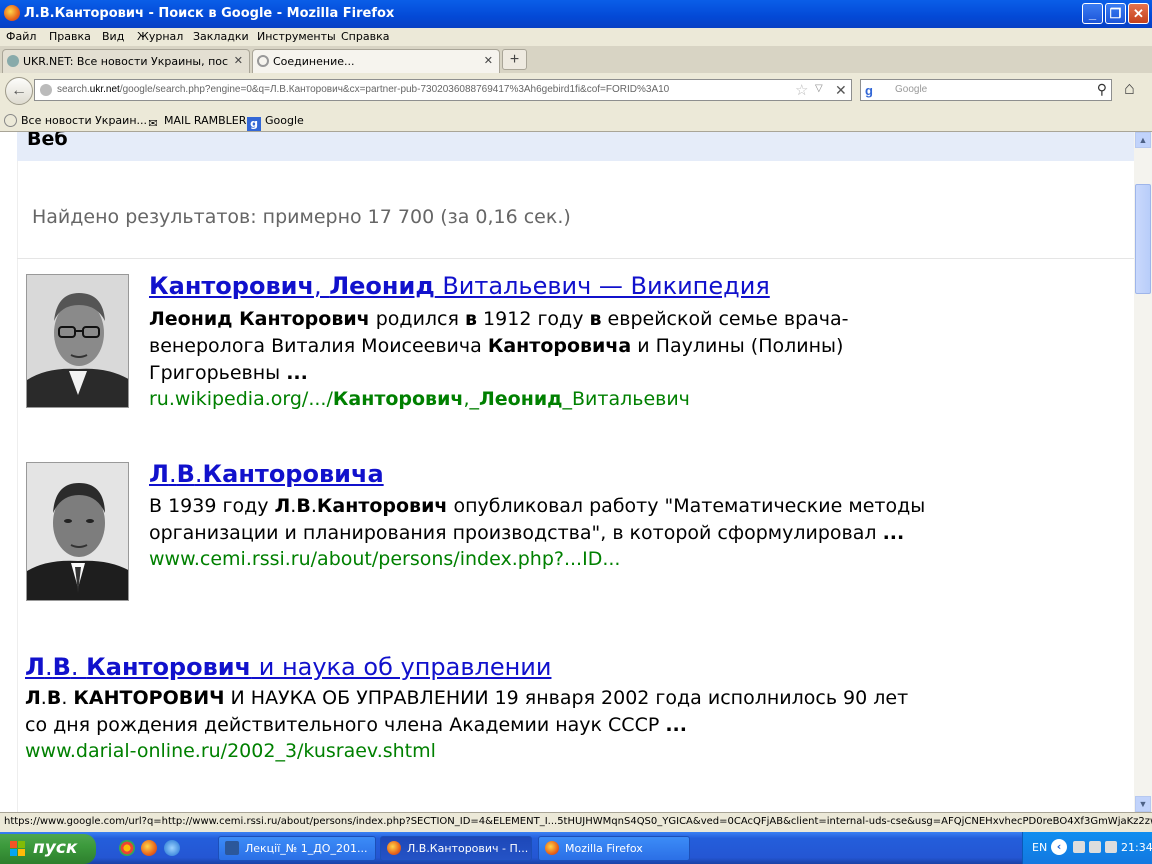 The image size is (1152, 864). Describe the element at coordinates (604, 848) in the screenshot. I see `taskbar-button-label: Mozilla Firefox` at that location.